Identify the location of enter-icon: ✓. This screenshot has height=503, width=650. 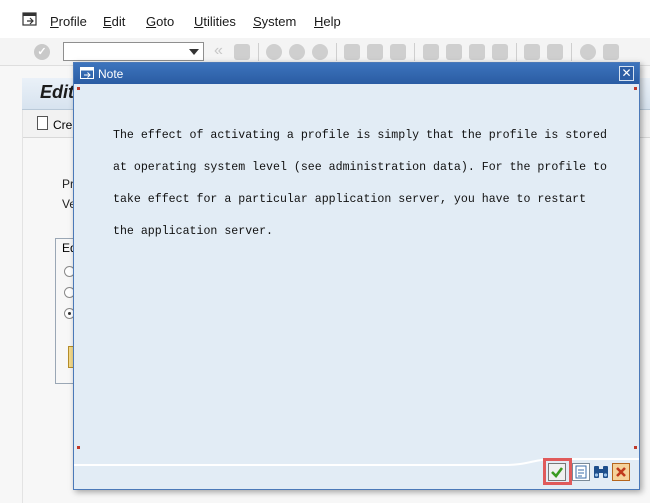
(42, 52).